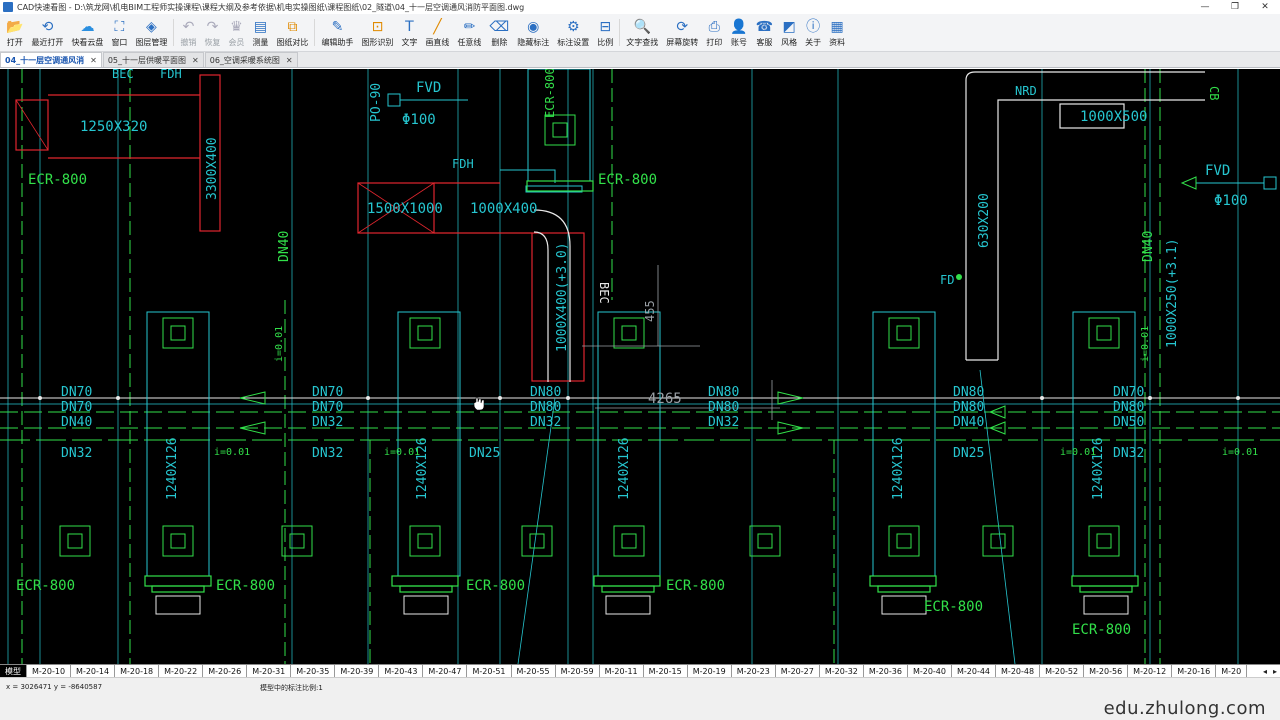 This screenshot has height=720, width=1280. What do you see at coordinates (212, 33) in the screenshot?
I see `toolbar-button-redo: ↷ 恢复` at bounding box center [212, 33].